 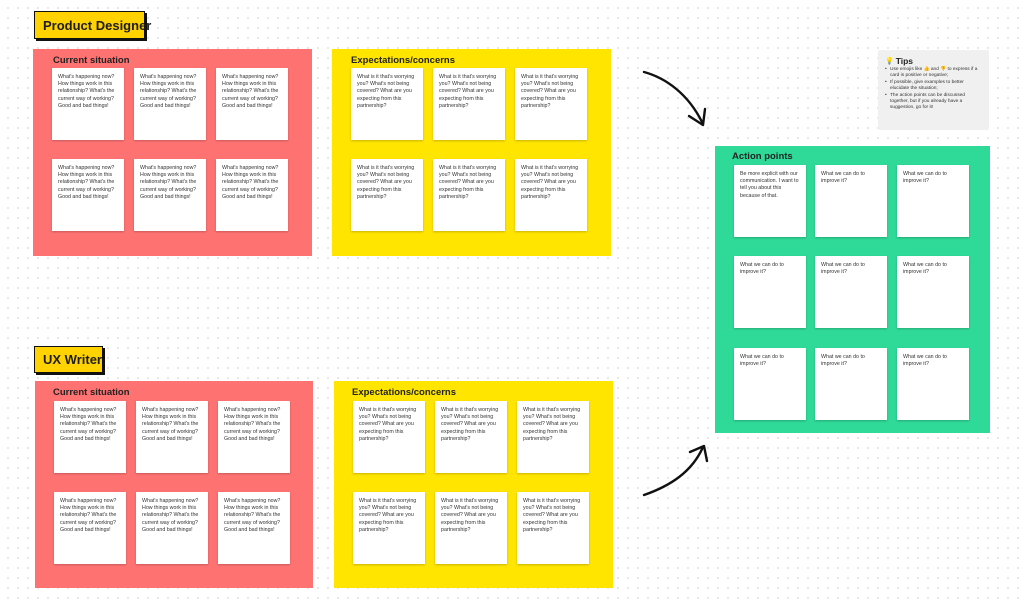 What do you see at coordinates (889, 61) in the screenshot?
I see `lightbulb-icon: 💡` at bounding box center [889, 61].